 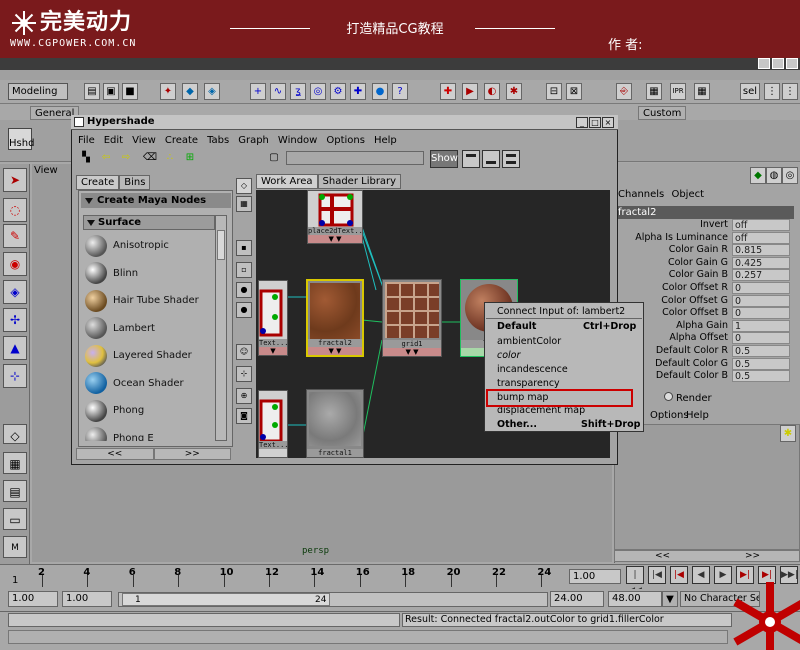 I want to click on texture-node-upper: Text... ▼, so click(x=273, y=318).